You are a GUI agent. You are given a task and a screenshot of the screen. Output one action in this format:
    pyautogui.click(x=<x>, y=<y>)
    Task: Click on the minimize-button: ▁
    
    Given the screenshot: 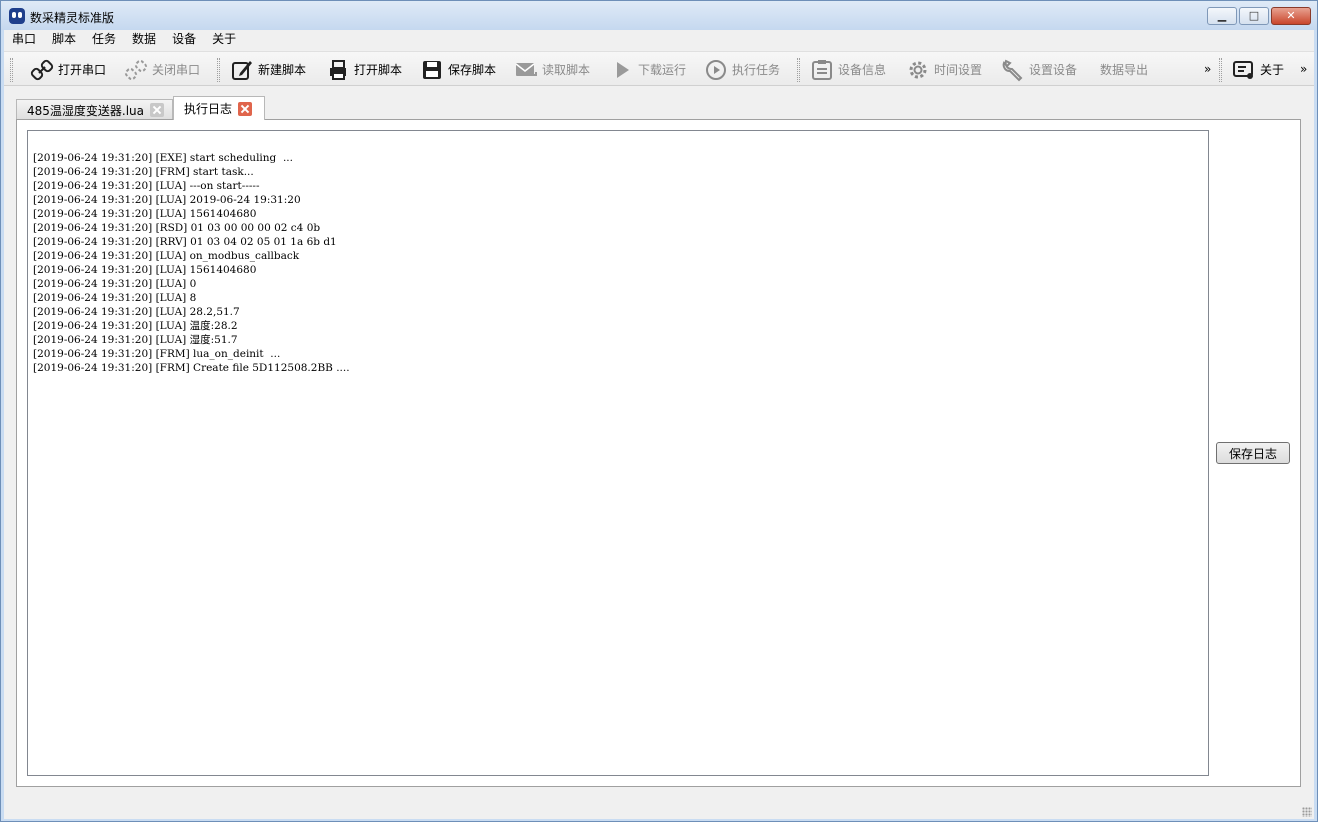 What is the action you would take?
    pyautogui.click(x=1222, y=16)
    